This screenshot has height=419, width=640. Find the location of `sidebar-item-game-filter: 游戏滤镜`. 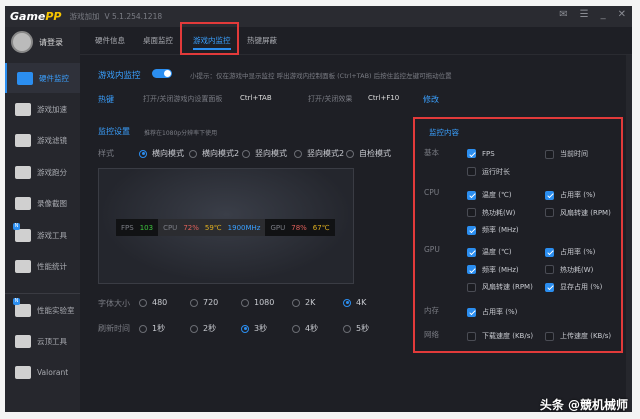

sidebar-item-game-filter: 游戏滤镜 is located at coordinates (42, 140).